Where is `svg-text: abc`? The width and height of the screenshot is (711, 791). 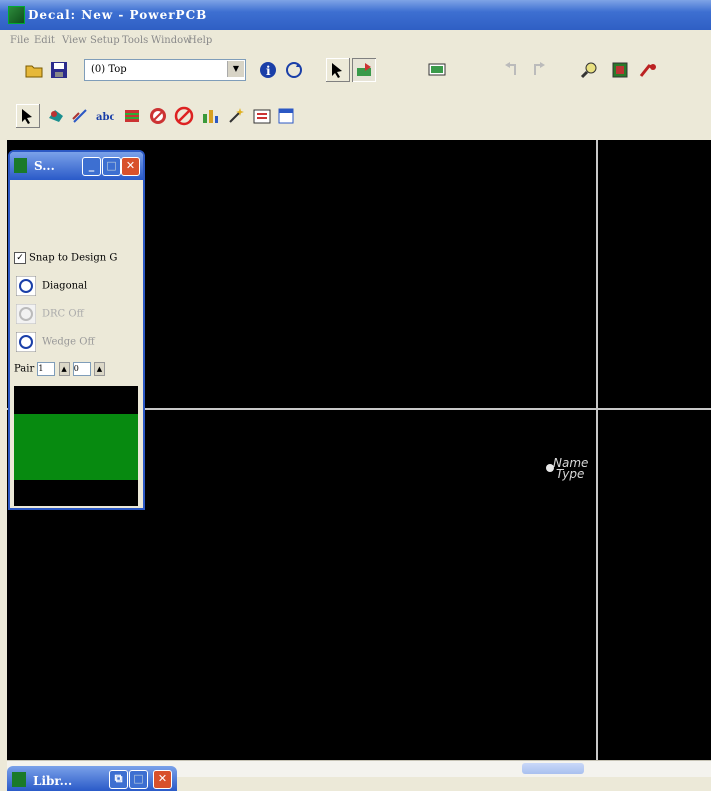
svg-text: abc is located at coordinates (105, 117).